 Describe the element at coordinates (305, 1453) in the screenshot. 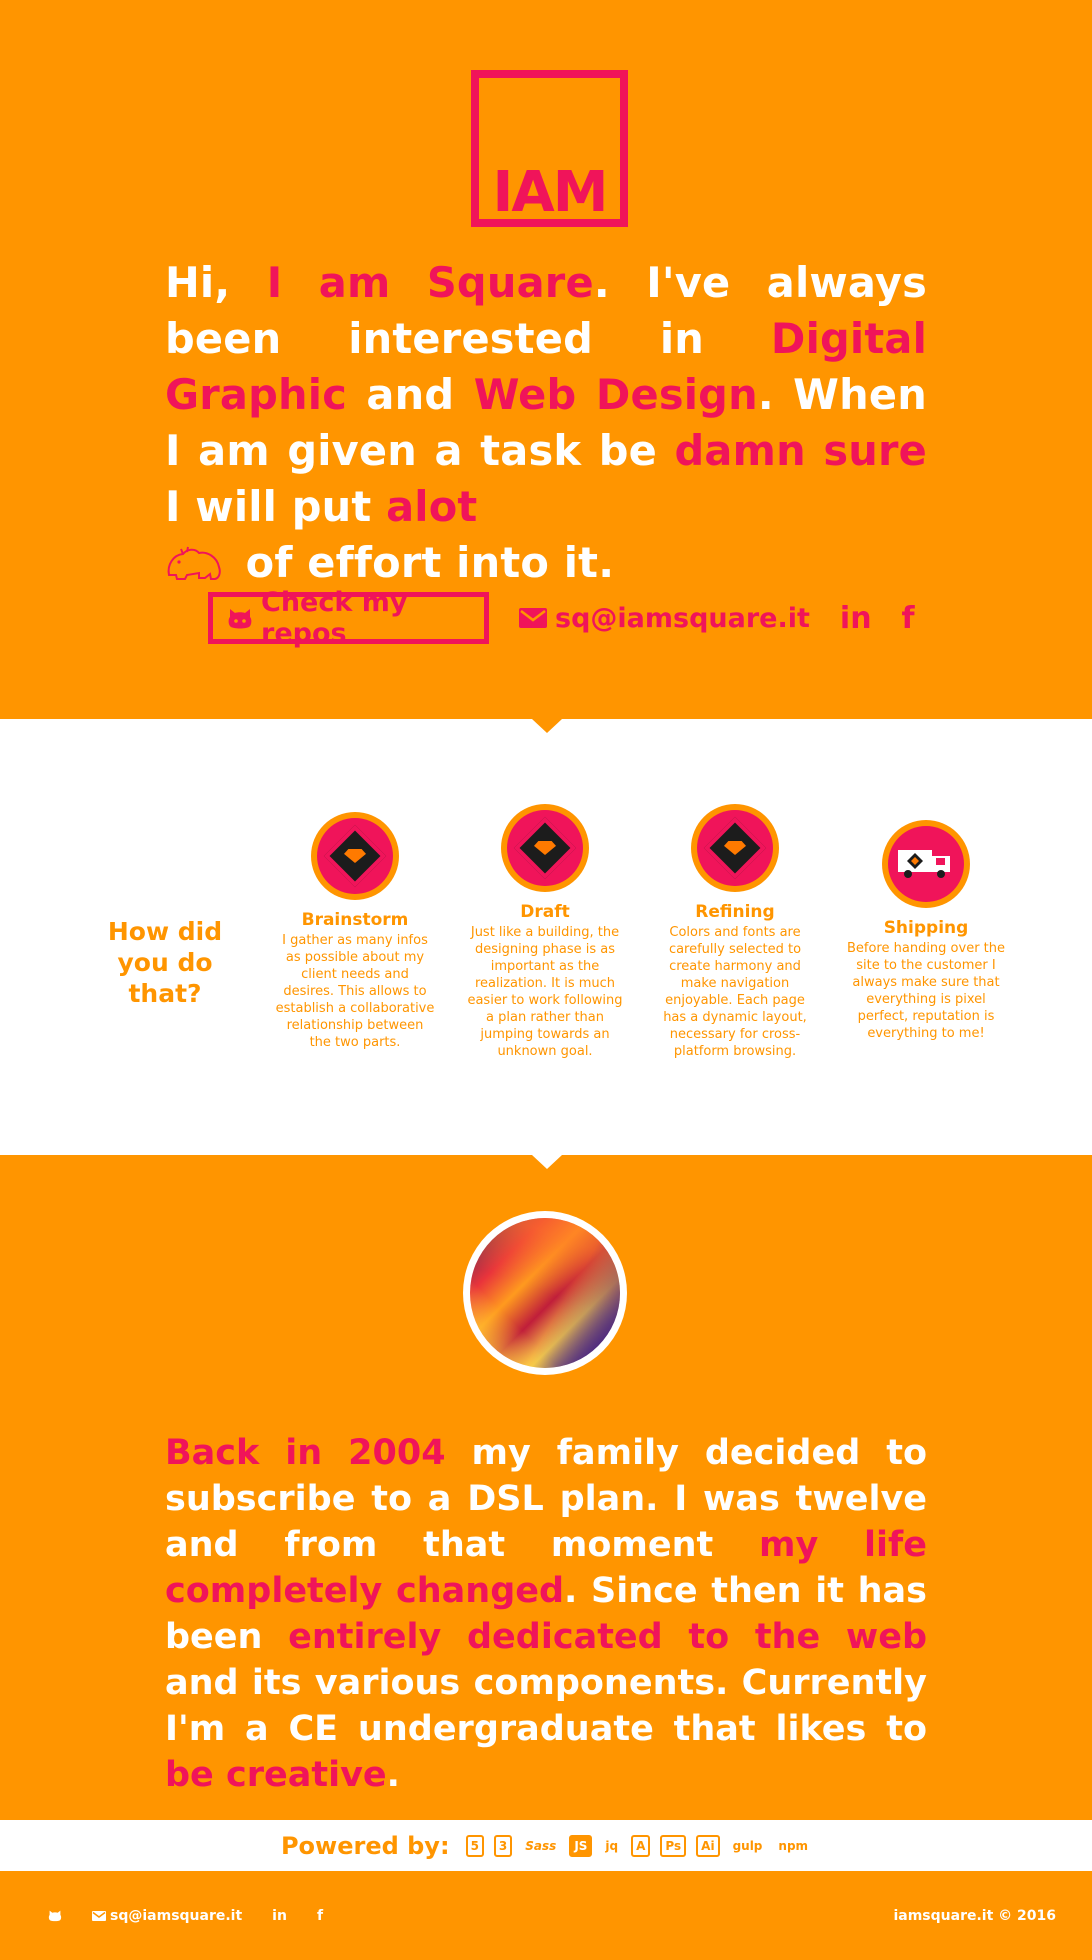

I see `about-highlight: Back in 2004` at that location.